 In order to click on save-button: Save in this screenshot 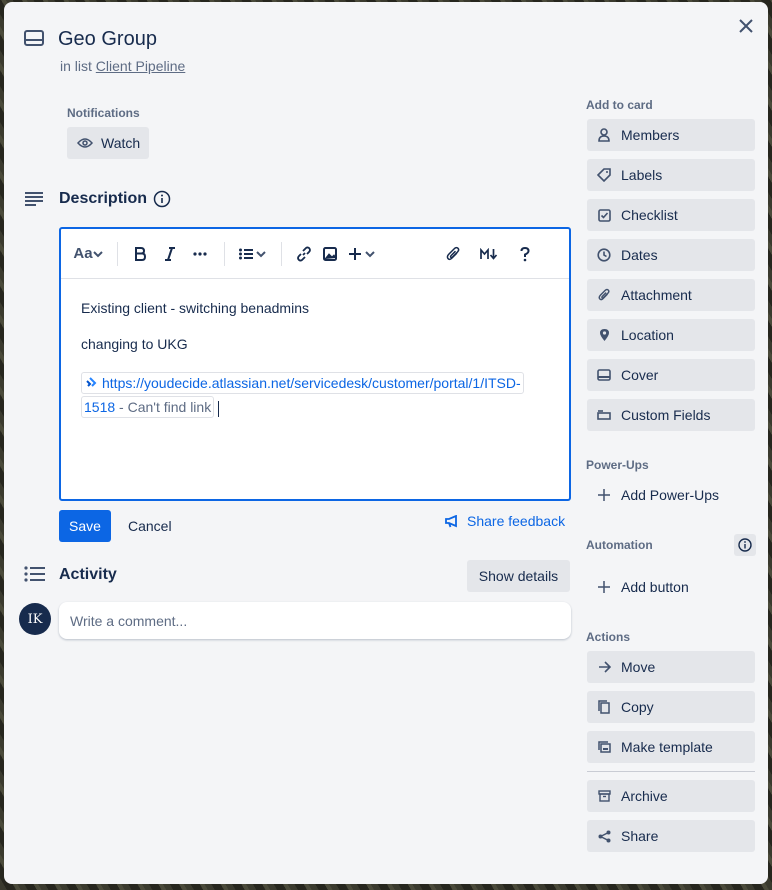, I will do `click(85, 526)`.